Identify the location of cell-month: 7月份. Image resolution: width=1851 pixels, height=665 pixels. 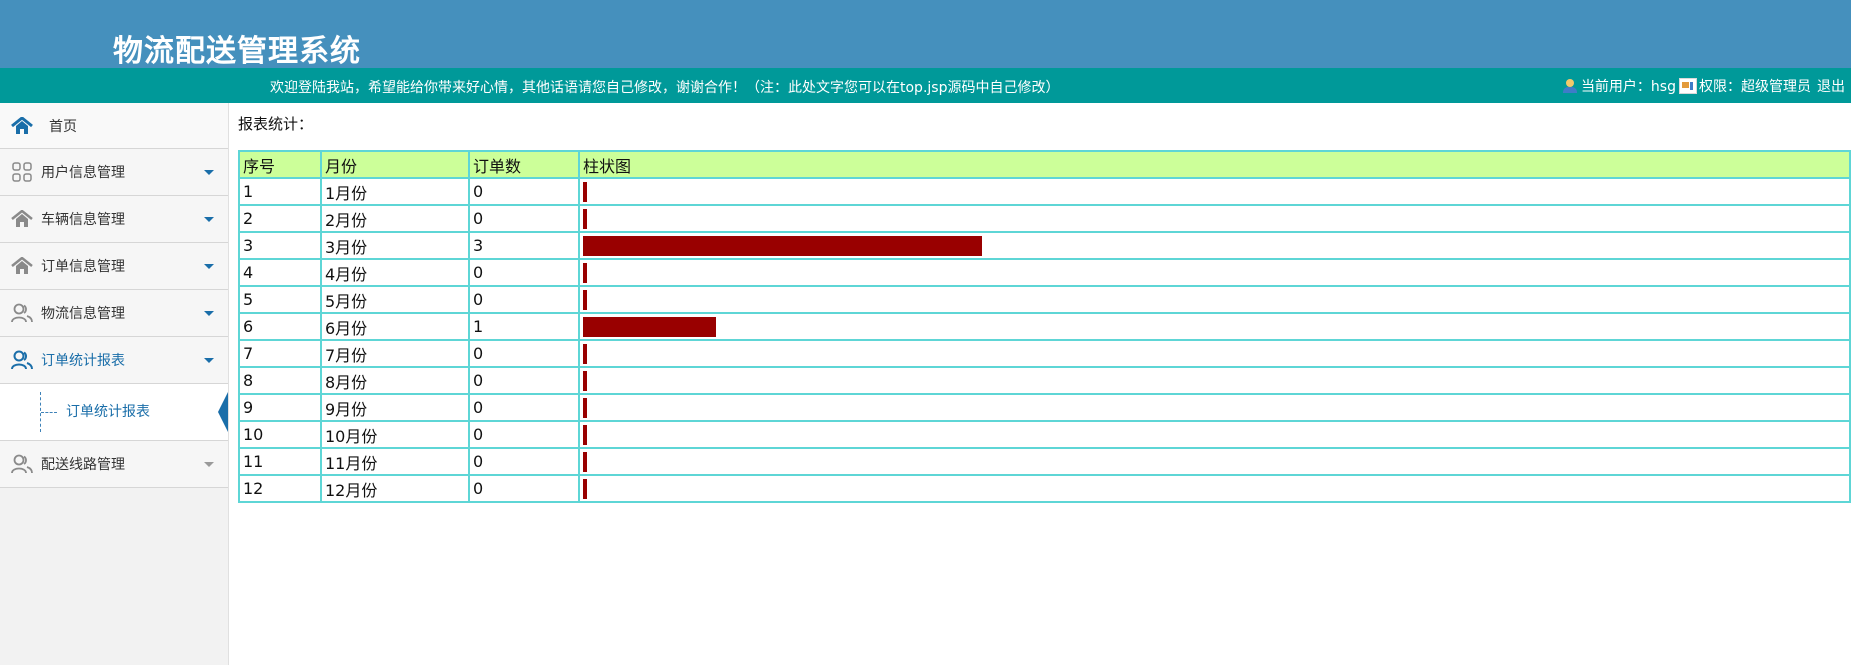
(395, 353).